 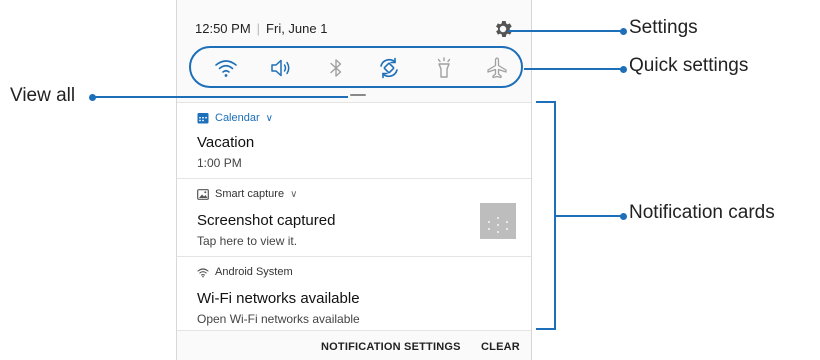 I want to click on gear-icon, so click(x=503, y=29).